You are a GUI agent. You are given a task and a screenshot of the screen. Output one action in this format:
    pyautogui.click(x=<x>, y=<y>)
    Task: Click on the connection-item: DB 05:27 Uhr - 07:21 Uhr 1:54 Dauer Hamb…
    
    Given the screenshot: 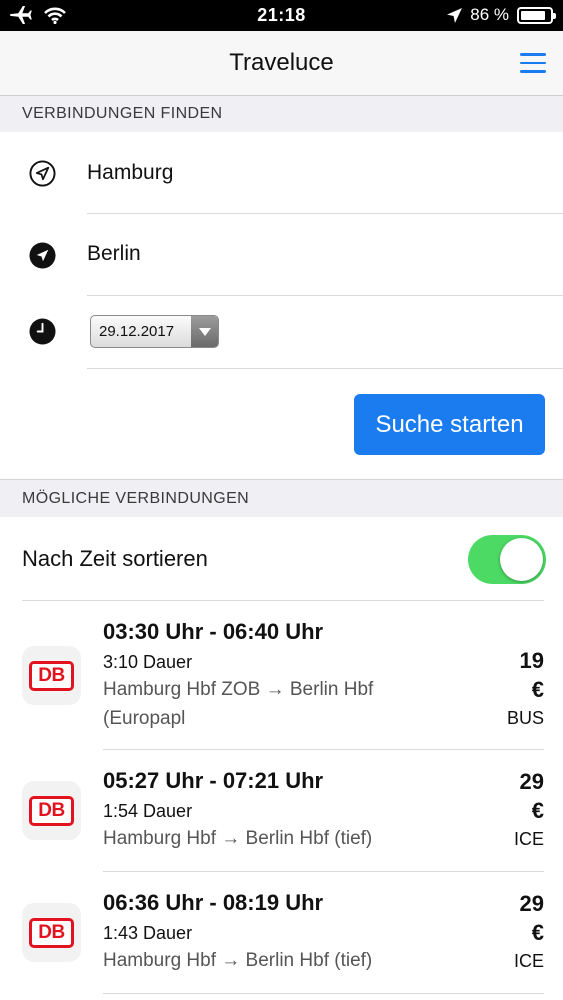 What is the action you would take?
    pyautogui.click(x=281, y=811)
    